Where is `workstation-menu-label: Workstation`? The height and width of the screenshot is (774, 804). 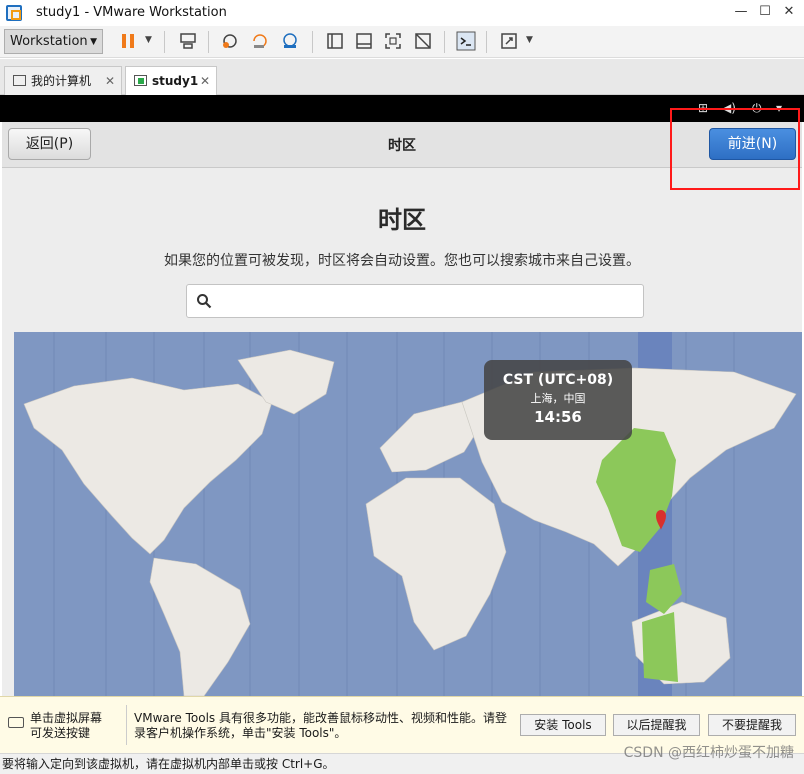 workstation-menu-label: Workstation is located at coordinates (49, 41).